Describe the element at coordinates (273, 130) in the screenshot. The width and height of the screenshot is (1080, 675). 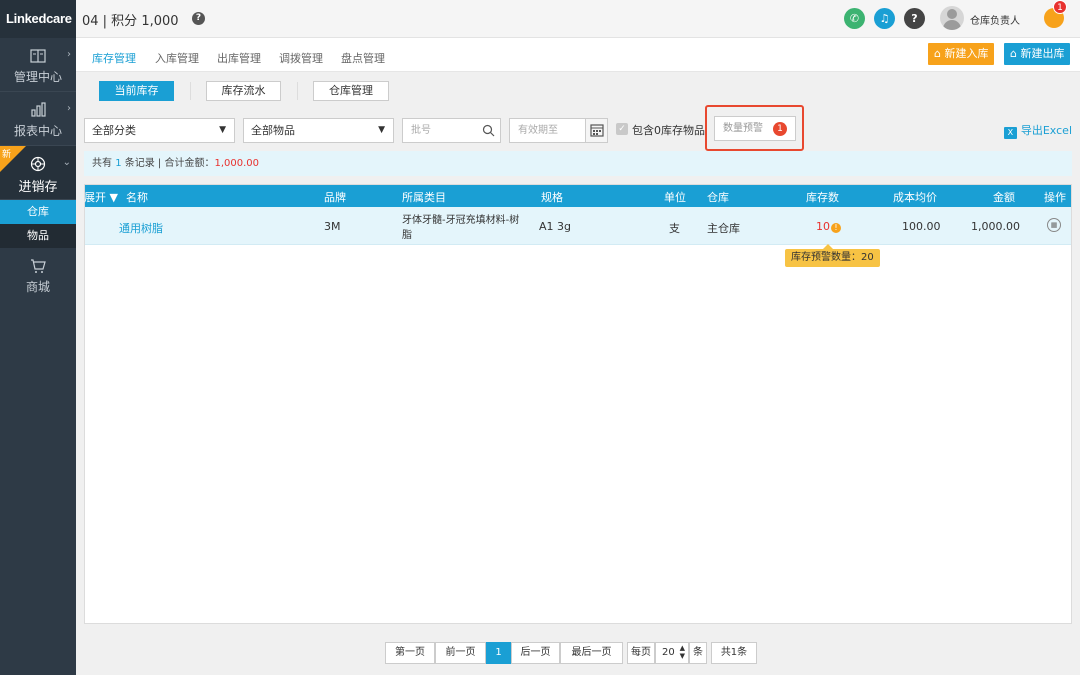
I see `item-value: 全部物品` at that location.